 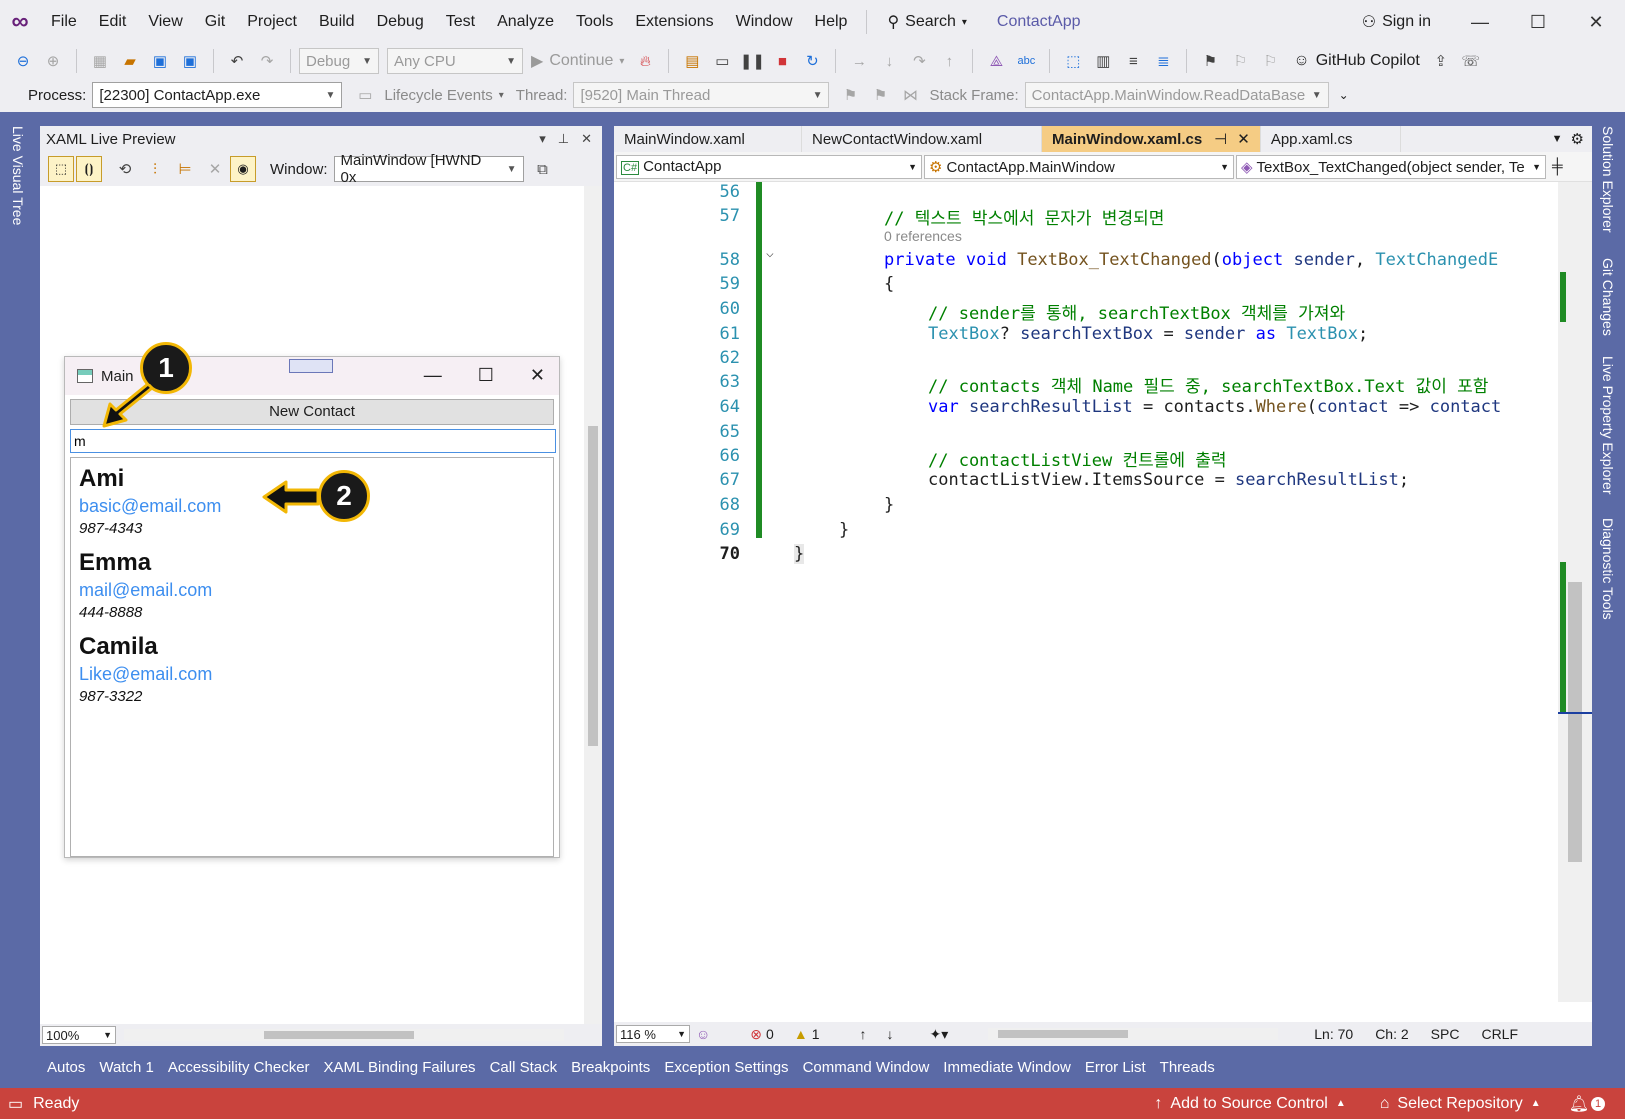 I want to click on close-icon: ✕, so click(x=586, y=139).